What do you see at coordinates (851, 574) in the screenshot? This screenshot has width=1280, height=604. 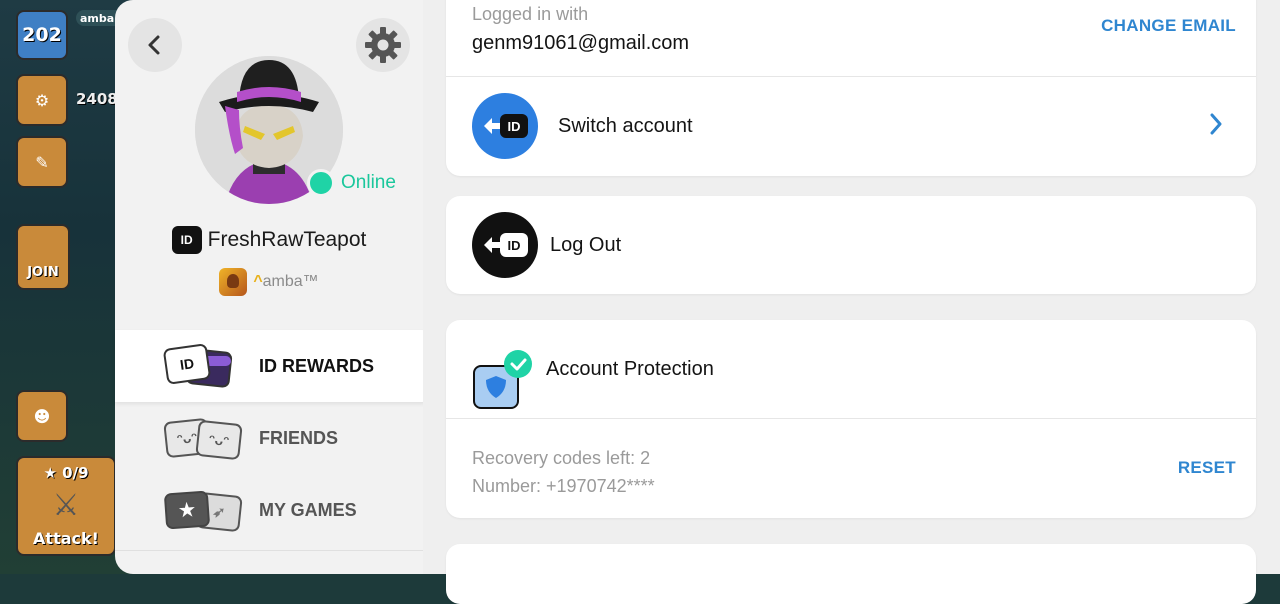 I see `next-card` at bounding box center [851, 574].